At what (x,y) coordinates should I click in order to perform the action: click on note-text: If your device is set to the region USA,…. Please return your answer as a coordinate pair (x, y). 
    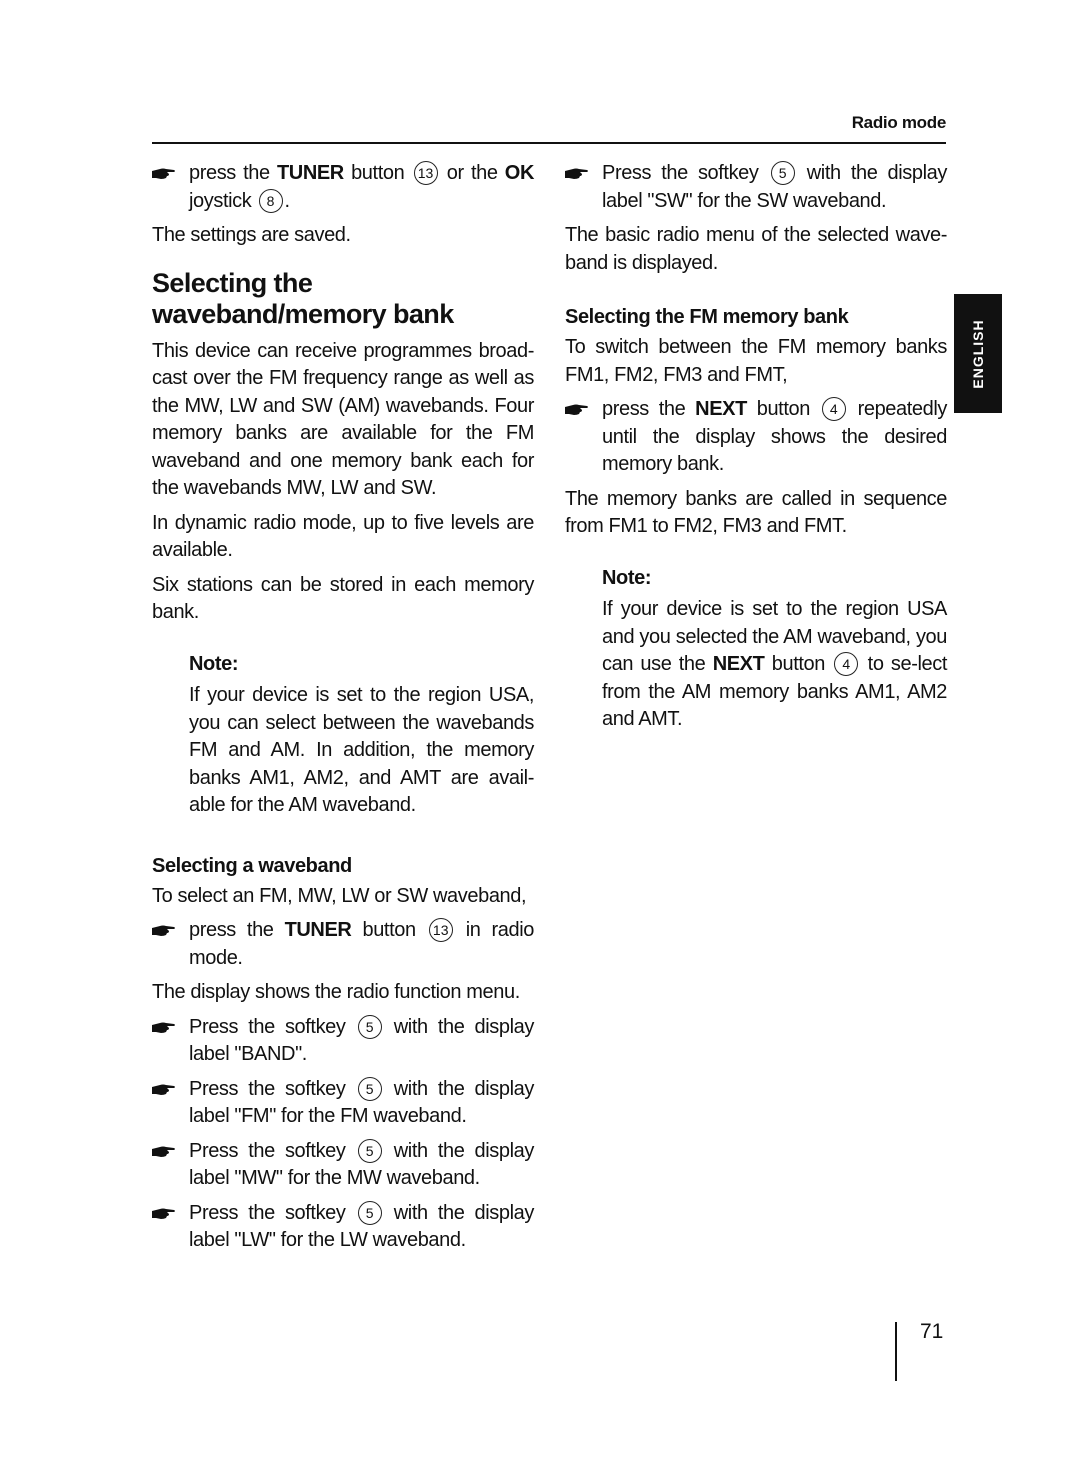
    Looking at the image, I should click on (361, 750).